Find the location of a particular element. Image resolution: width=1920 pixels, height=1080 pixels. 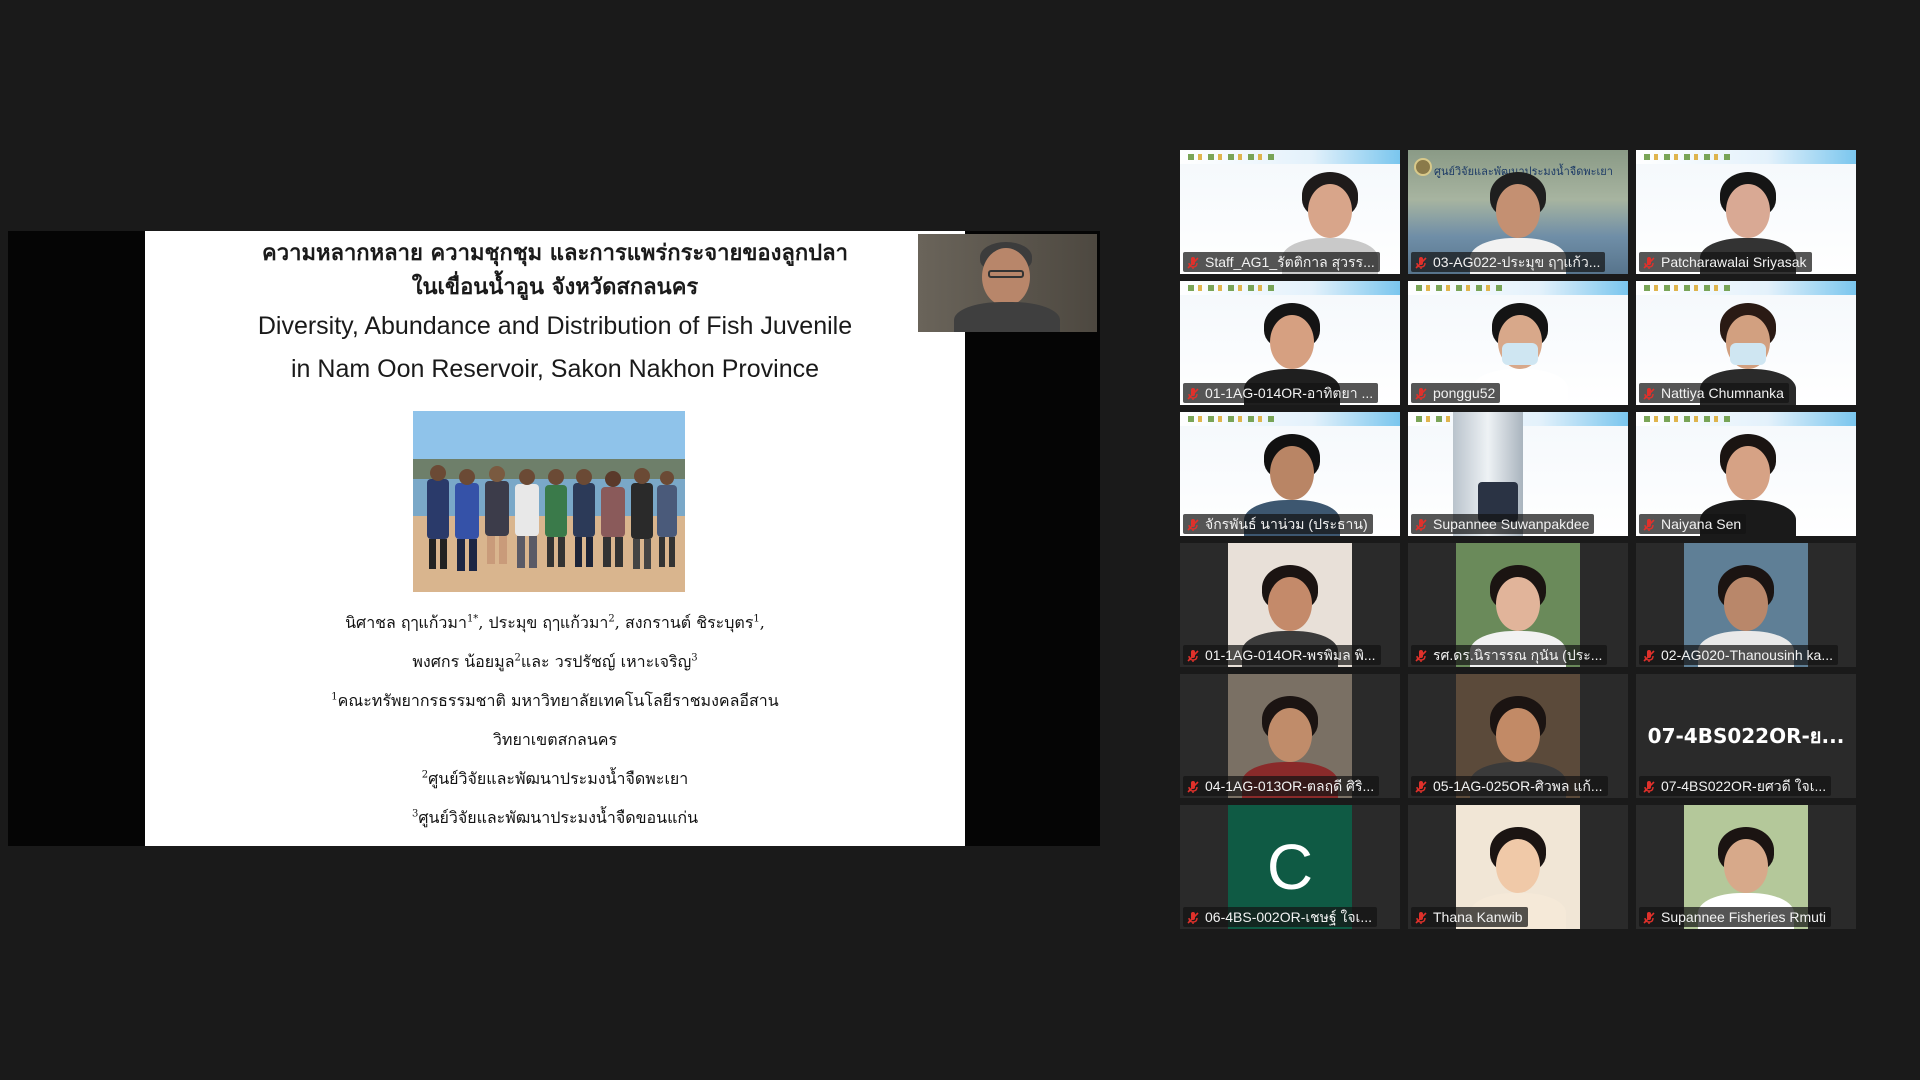

participant-tile: Supannee Fisheries Rmuti is located at coordinates (1746, 867).